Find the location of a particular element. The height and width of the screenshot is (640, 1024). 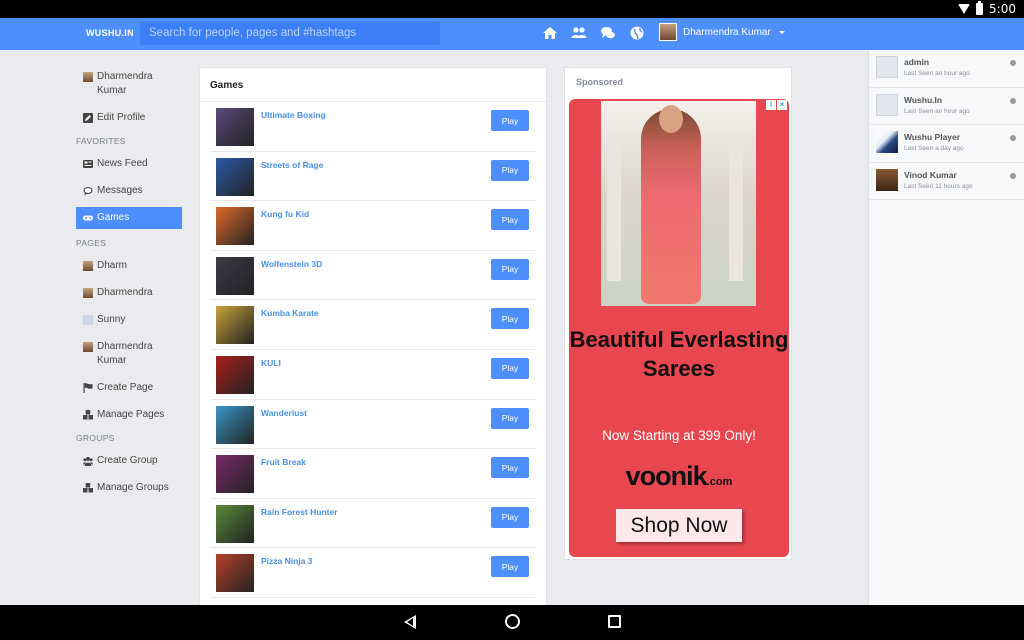

sidebar-item-label: Dharmendra Kumar is located at coordinates (125, 83).